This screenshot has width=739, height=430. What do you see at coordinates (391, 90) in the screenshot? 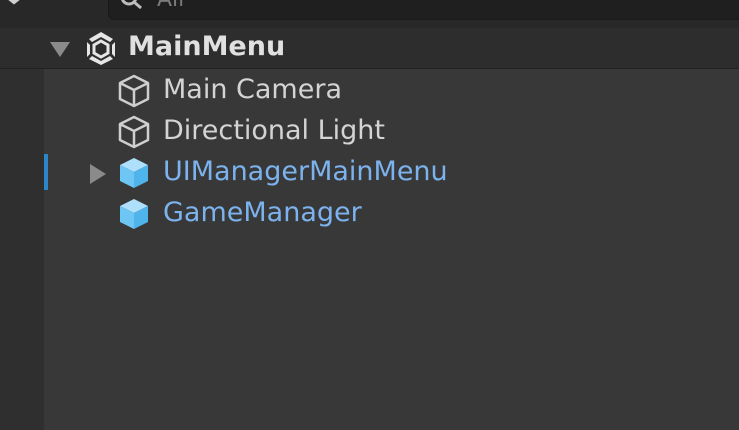
I see `hierarchy-item-main-camera: Main Camera` at bounding box center [391, 90].